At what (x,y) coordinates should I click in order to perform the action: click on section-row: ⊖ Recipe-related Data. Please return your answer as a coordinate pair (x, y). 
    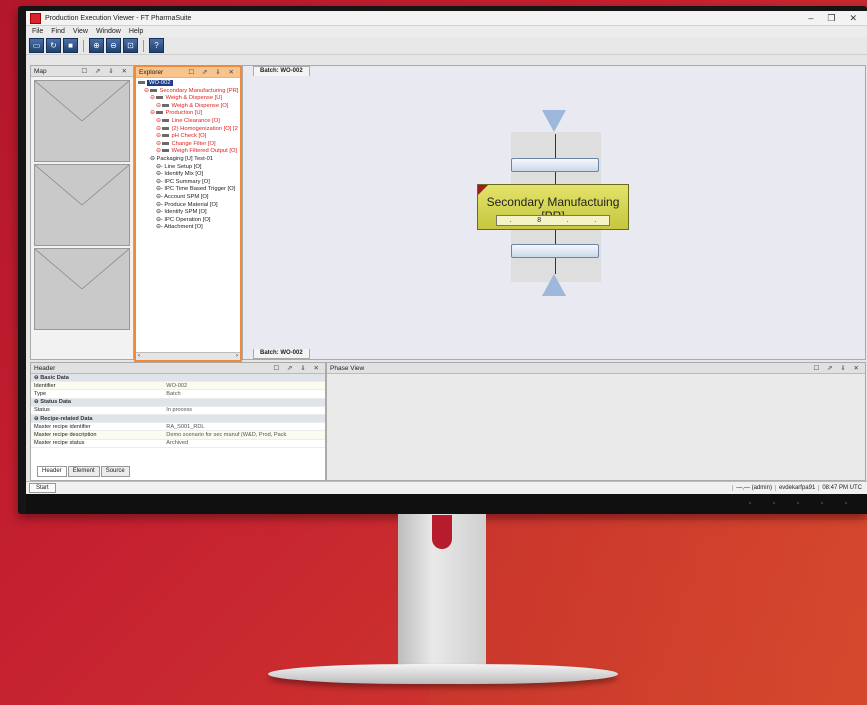
    Looking at the image, I should click on (178, 419).